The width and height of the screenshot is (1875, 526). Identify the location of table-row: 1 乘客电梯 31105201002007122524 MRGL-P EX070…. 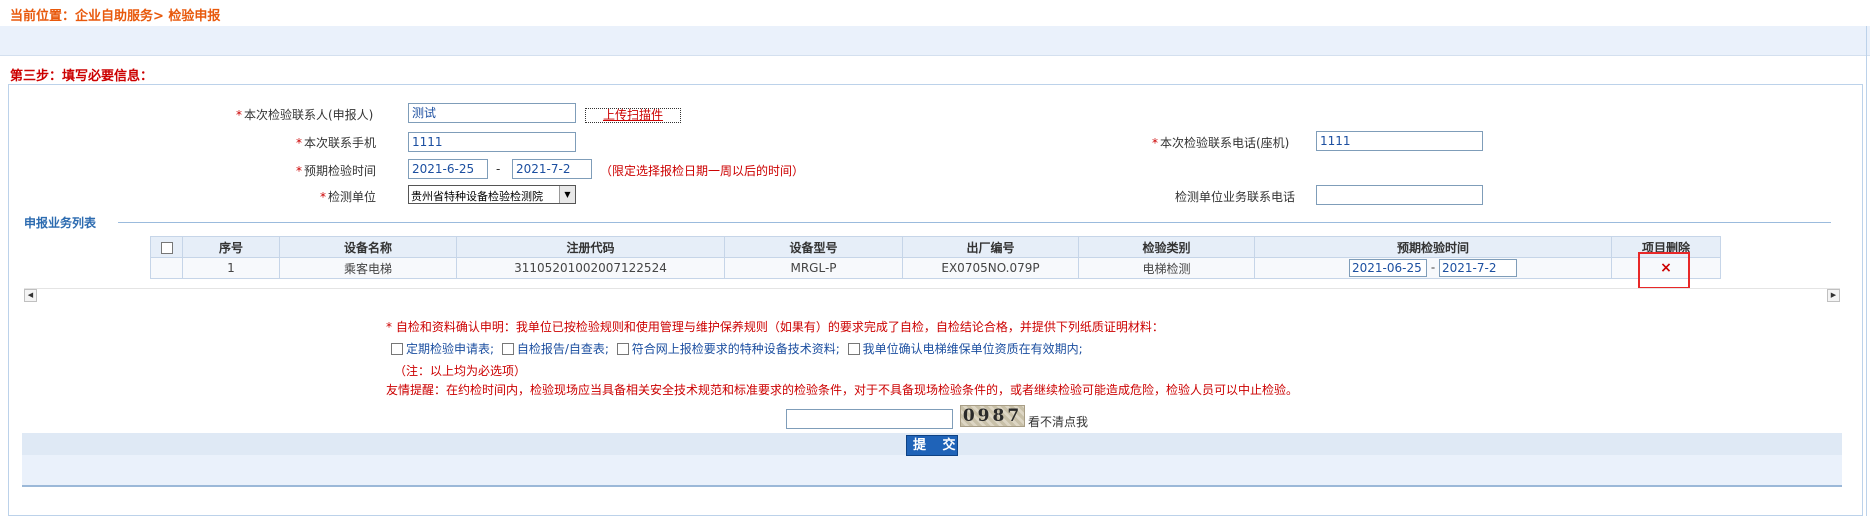
(935, 268).